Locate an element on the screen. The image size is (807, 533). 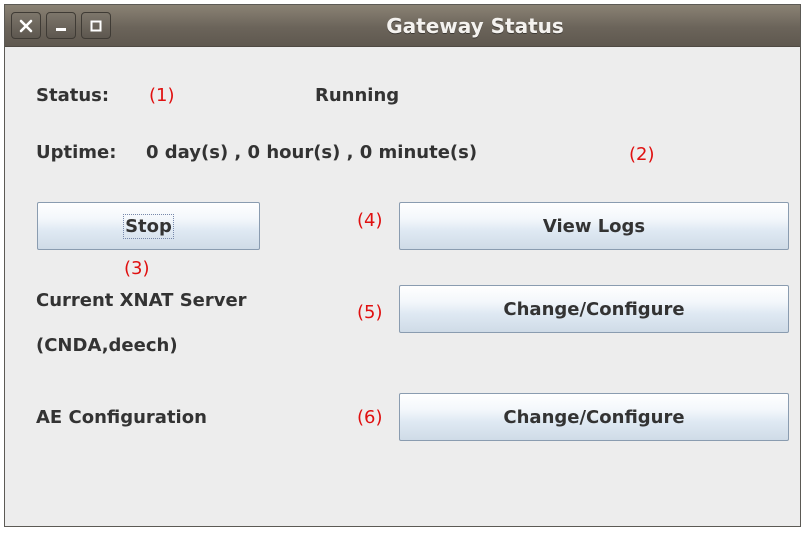
xnat-change-configure-label: Change/Configure is located at coordinates (594, 309).